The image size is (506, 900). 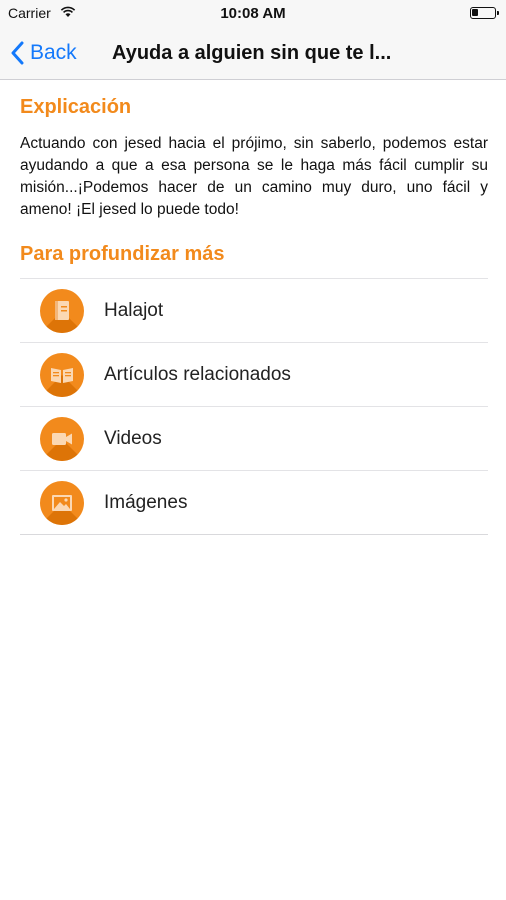 What do you see at coordinates (17, 53) in the screenshot?
I see `chevron-left-icon` at bounding box center [17, 53].